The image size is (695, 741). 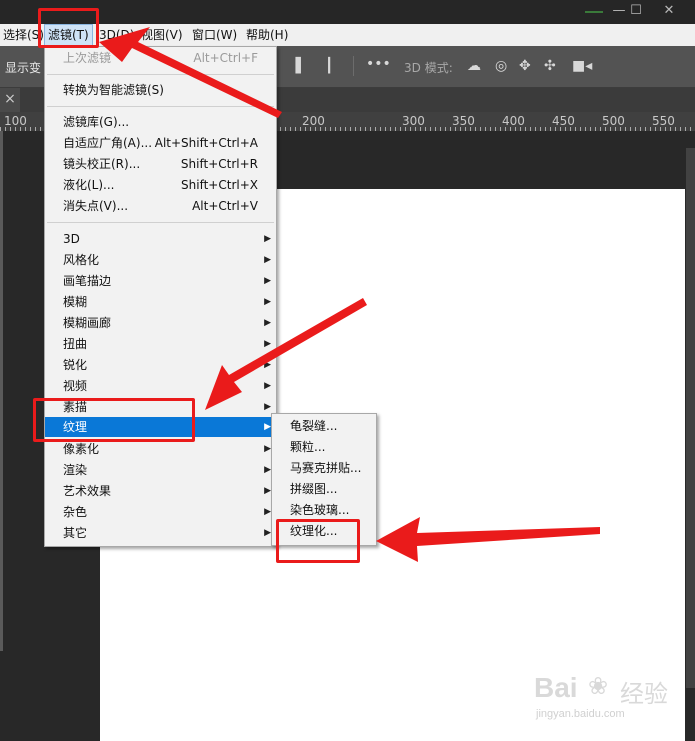 I want to click on baidu-watermark: Bai ❀ 经验 jingyan.baidu.com, so click(x=612, y=695).